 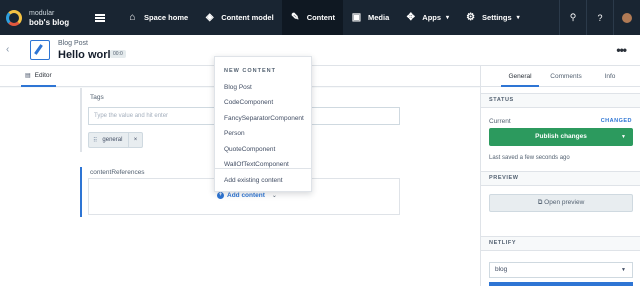 What do you see at coordinates (497, 17) in the screenshot?
I see `nav-settings-label: Settings` at bounding box center [497, 17].